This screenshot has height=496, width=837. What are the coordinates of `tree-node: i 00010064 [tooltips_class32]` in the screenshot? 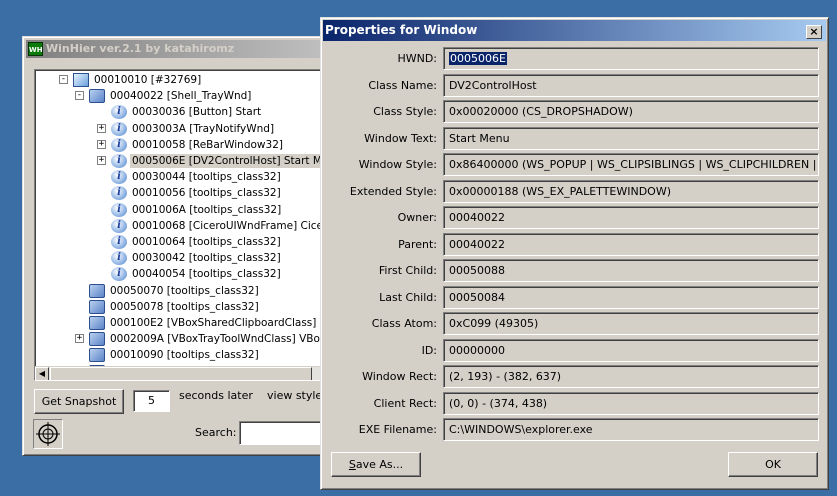 It's located at (197, 242).